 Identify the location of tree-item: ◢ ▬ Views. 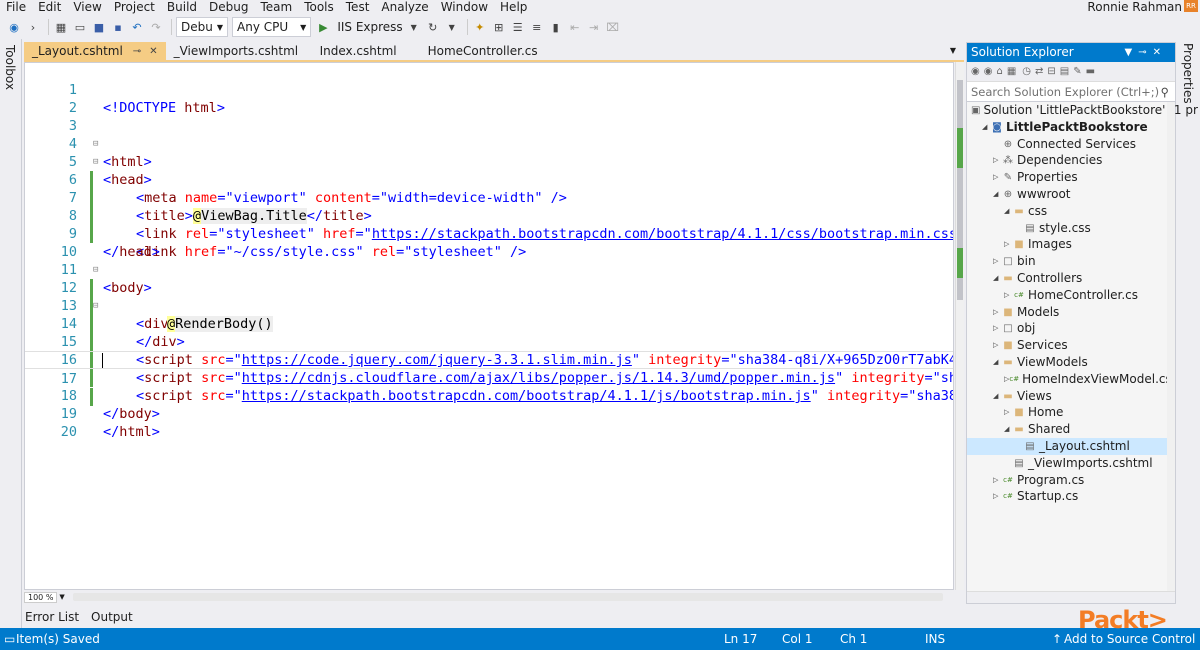
(1067, 396).